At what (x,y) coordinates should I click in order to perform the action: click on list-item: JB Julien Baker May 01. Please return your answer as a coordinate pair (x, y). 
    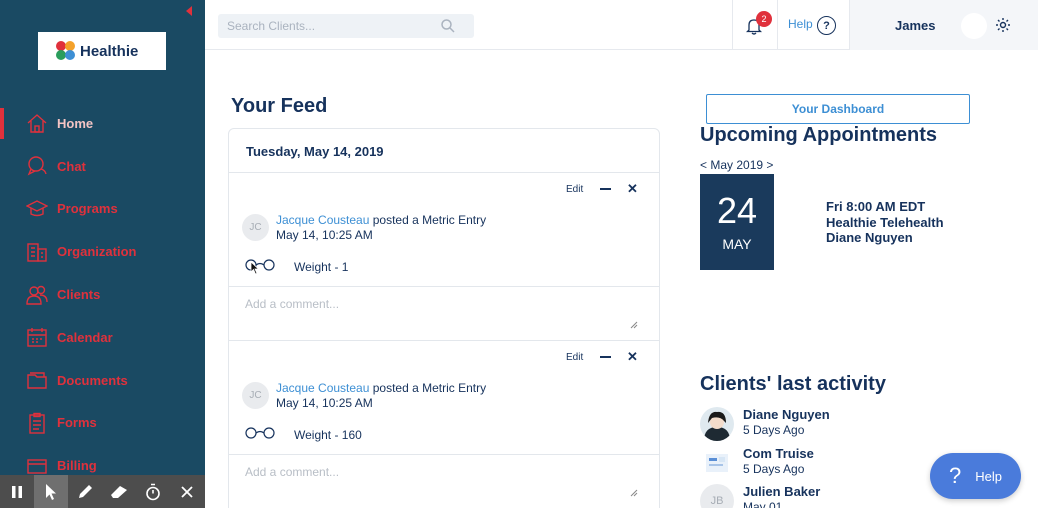
    Looking at the image, I should click on (800, 496).